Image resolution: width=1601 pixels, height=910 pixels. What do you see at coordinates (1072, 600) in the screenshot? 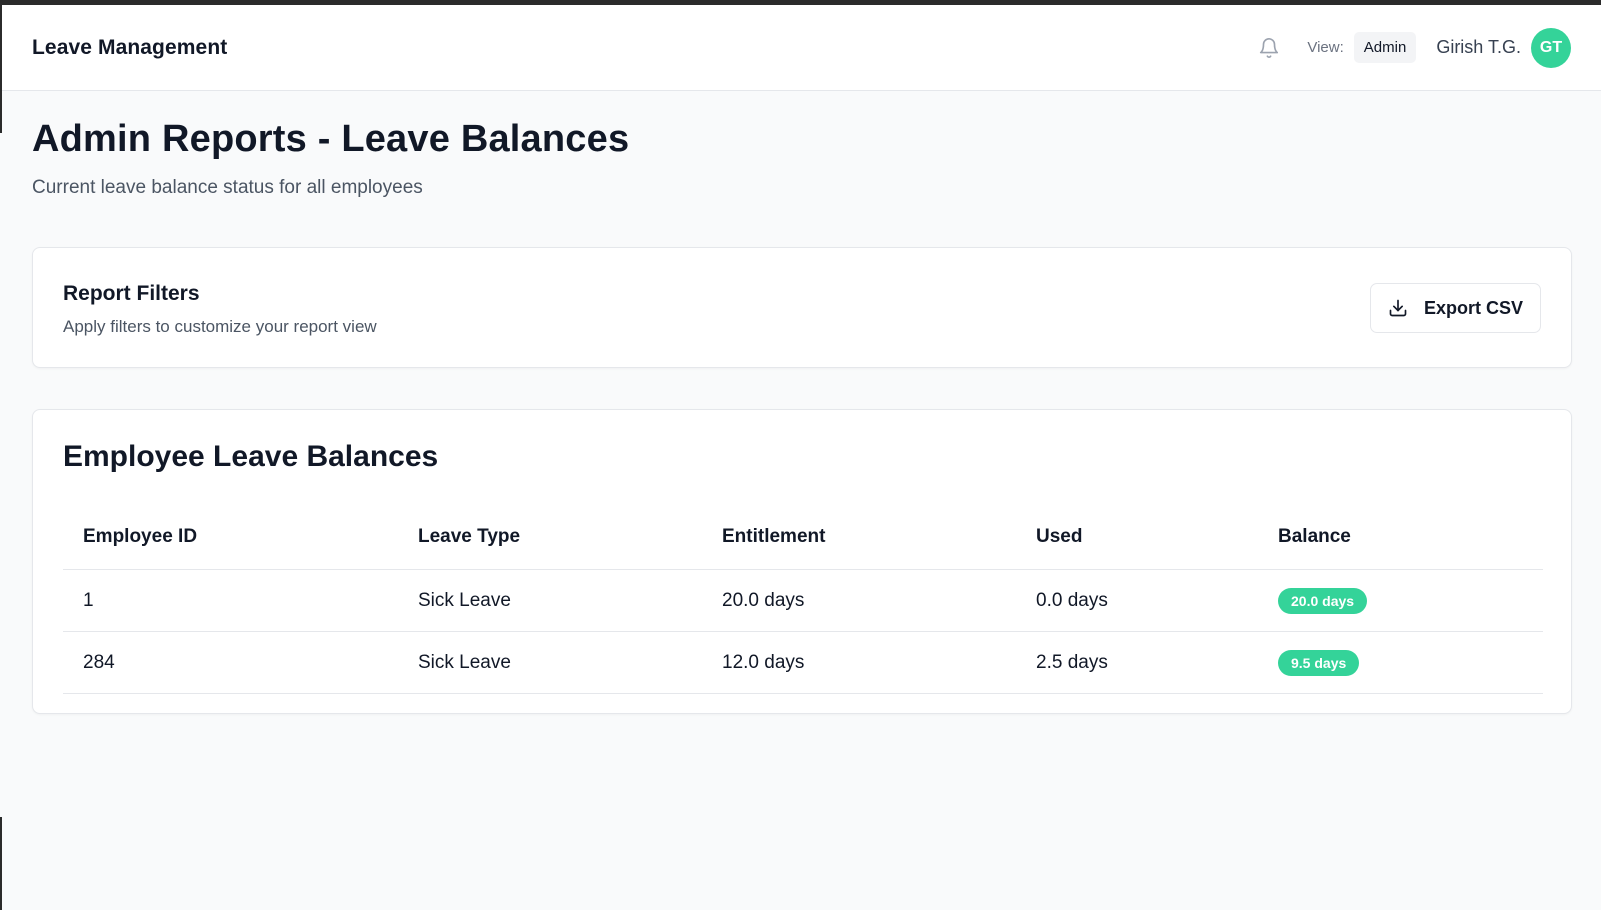
I see `used-cell: 0.0 days` at bounding box center [1072, 600].